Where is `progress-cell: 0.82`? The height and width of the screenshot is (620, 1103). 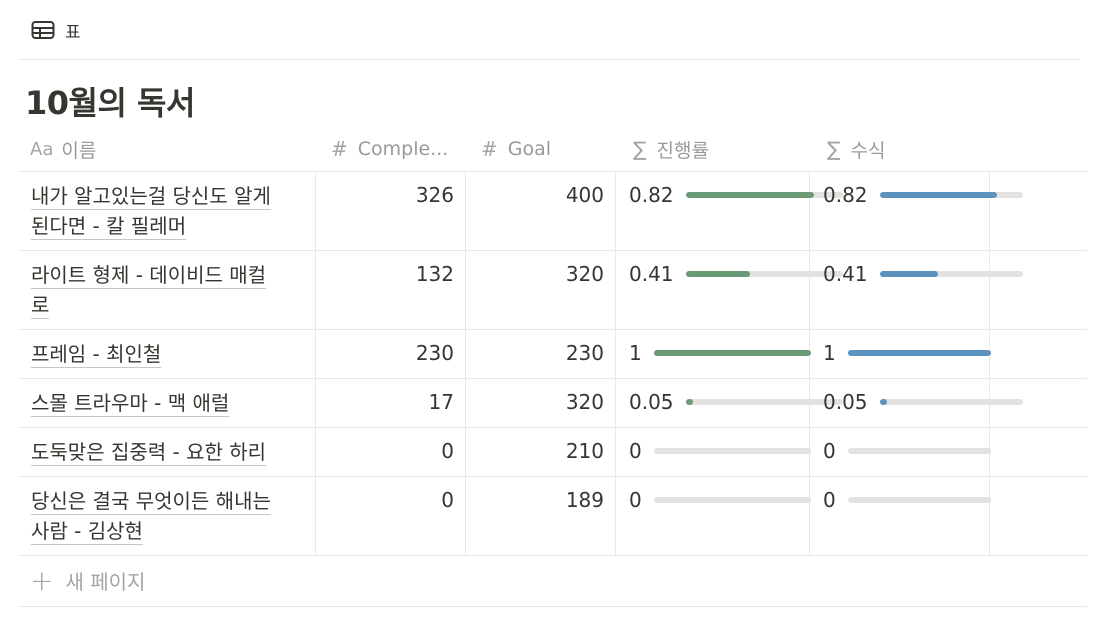
progress-cell: 0.82 is located at coordinates (736, 195).